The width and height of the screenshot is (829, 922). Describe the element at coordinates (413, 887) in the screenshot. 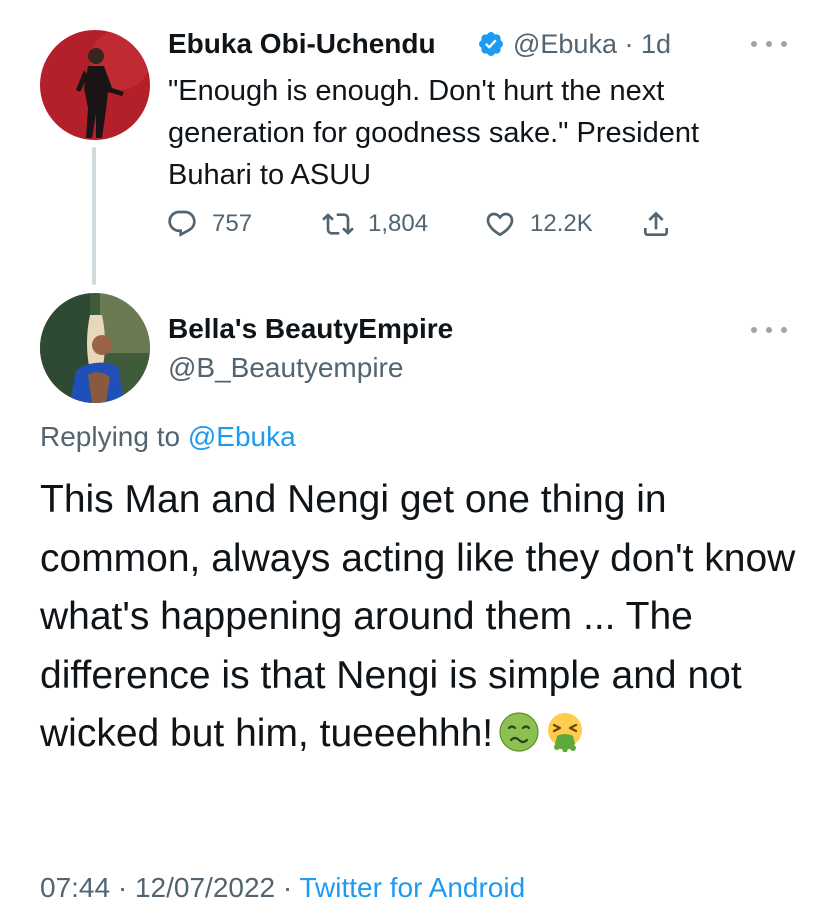

I see `tweet-source-link: Twitter for Android` at that location.